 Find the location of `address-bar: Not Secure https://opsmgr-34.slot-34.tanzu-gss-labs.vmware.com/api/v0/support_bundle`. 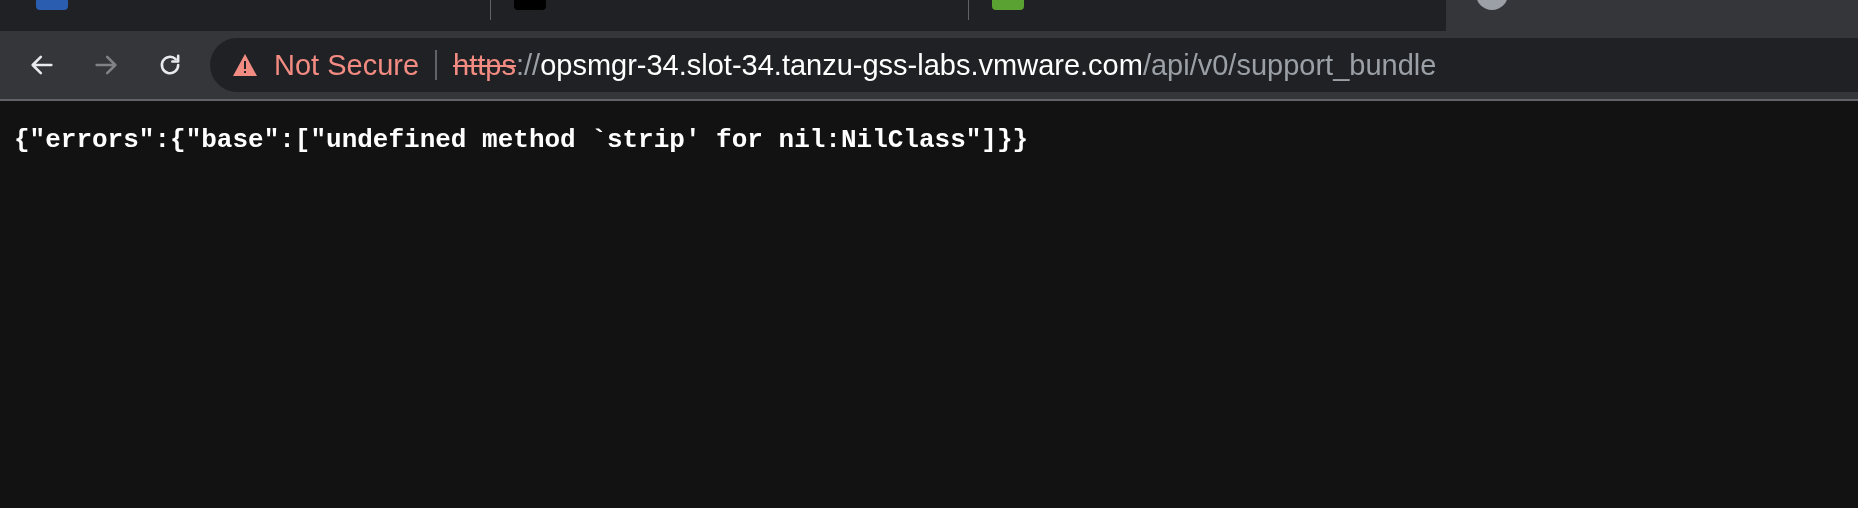

address-bar: Not Secure https://opsmgr-34.slot-34.tanzu-gss-labs.vmware.com/api/v0/support_bundle is located at coordinates (1034, 65).